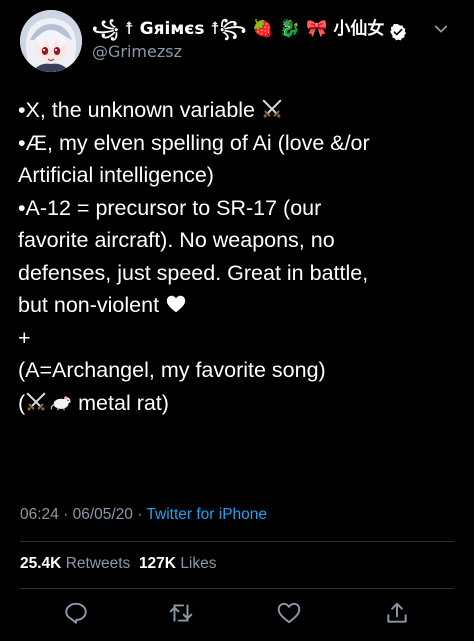  I want to click on tweet-actions, so click(237, 614).